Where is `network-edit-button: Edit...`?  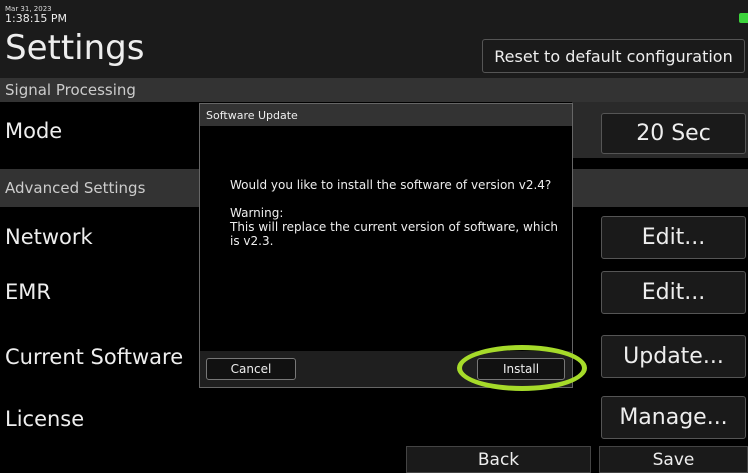
network-edit-button: Edit... is located at coordinates (673, 237).